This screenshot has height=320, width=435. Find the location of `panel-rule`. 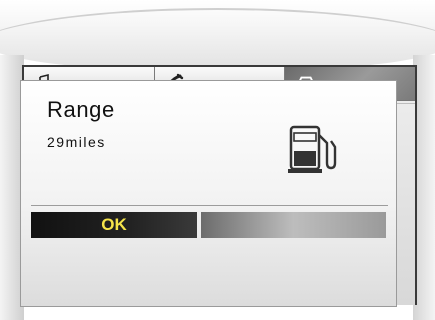

panel-rule is located at coordinates (209, 205).